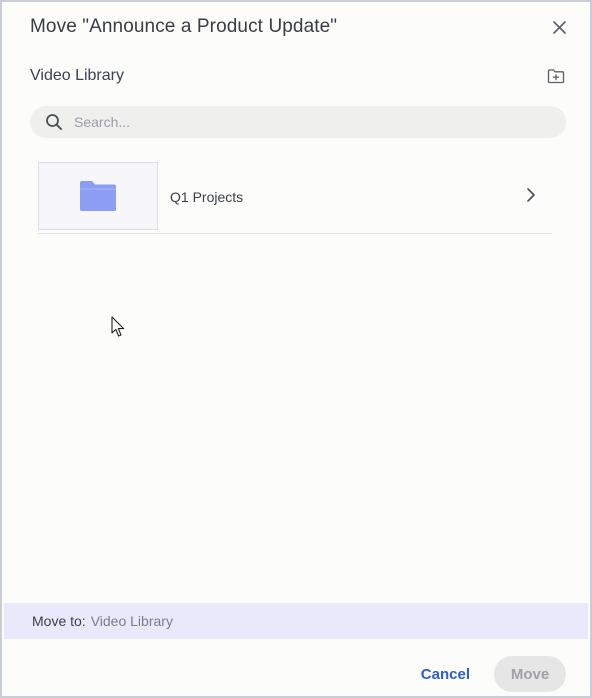 The width and height of the screenshot is (592, 698). I want to click on close-button, so click(559, 27).